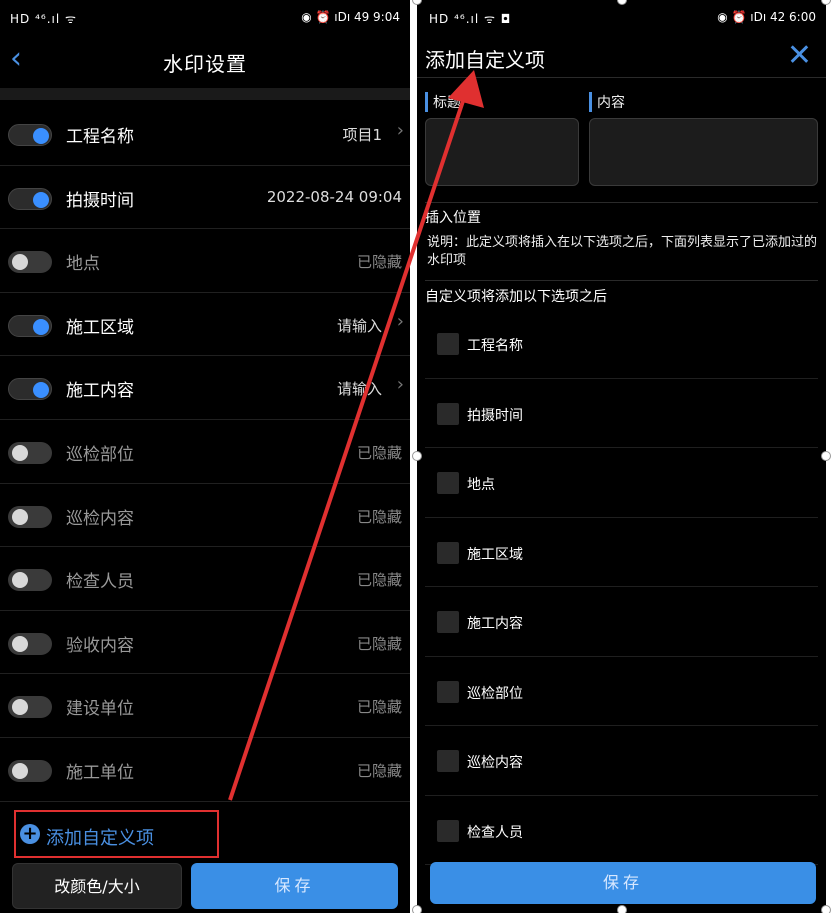 The width and height of the screenshot is (831, 913). Describe the element at coordinates (100, 391) in the screenshot. I see `item-label: 施工内容` at that location.